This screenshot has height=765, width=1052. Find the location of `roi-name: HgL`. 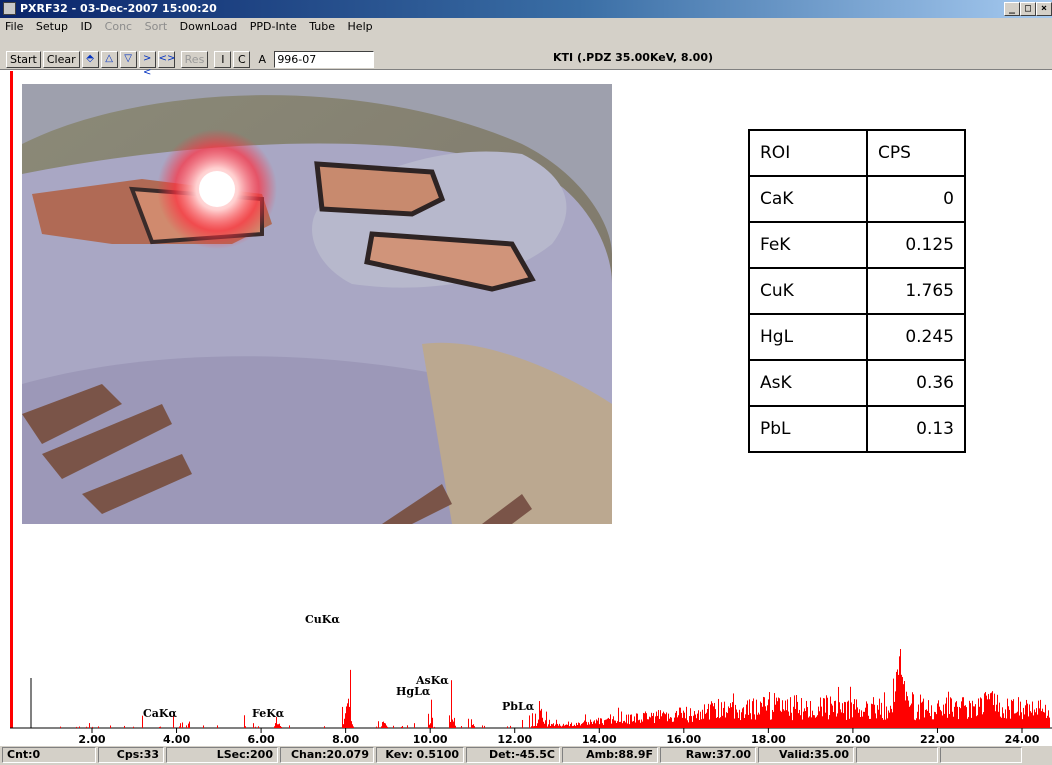

roi-name: HgL is located at coordinates (808, 337).